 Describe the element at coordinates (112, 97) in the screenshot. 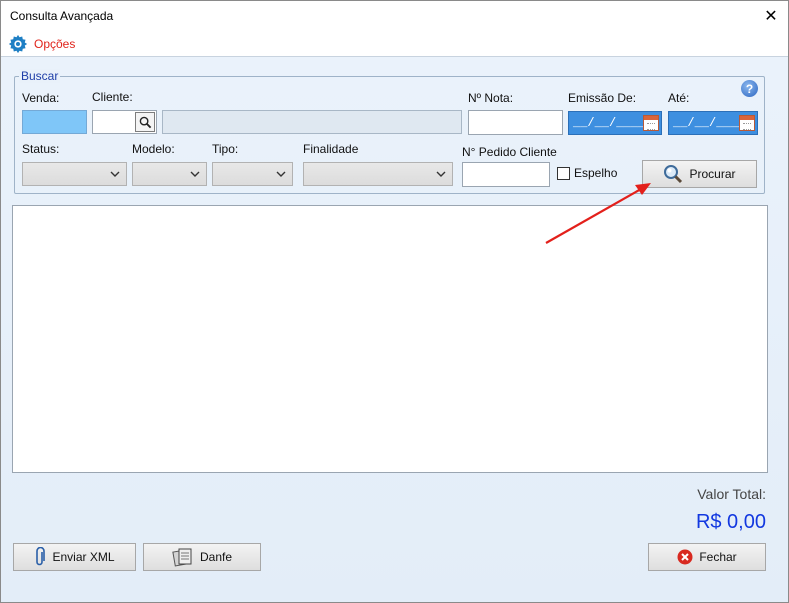

I see `cliente-label: Cliente:` at that location.